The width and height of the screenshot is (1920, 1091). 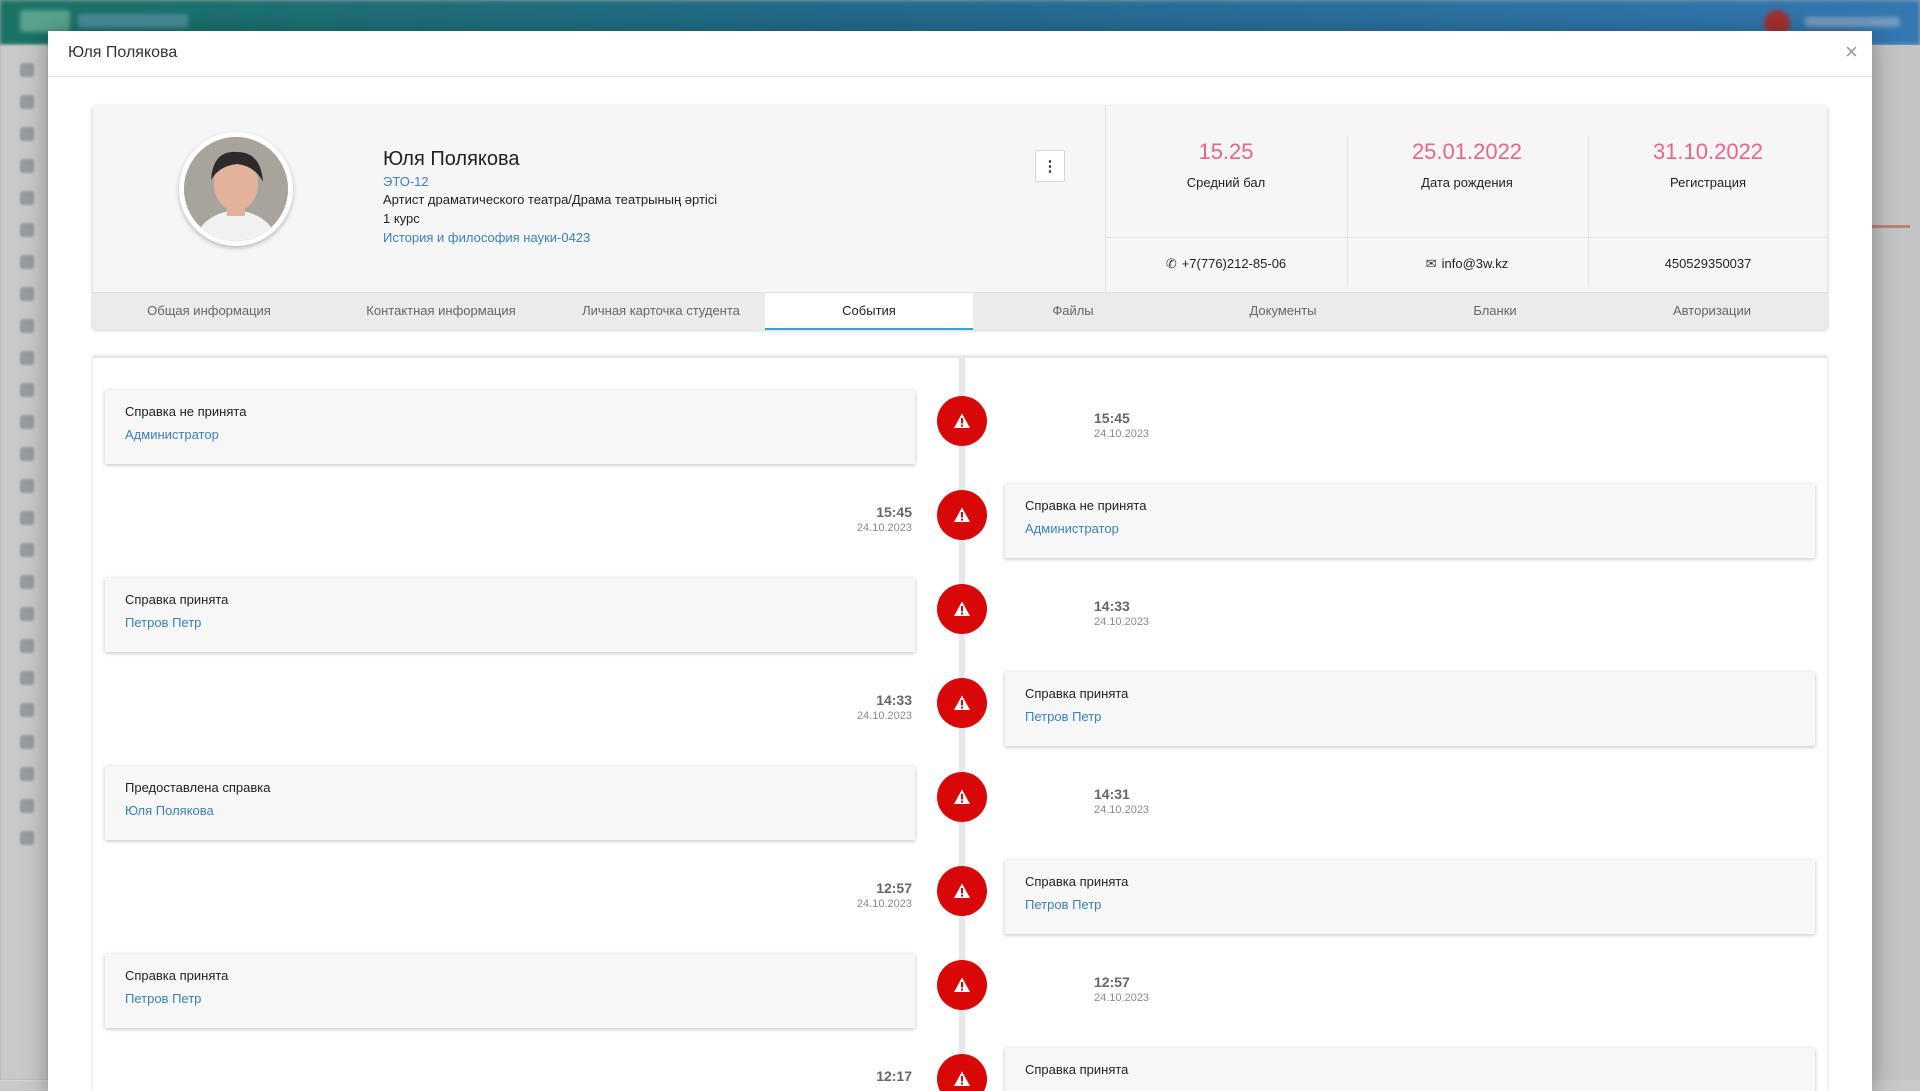 What do you see at coordinates (441, 311) in the screenshot?
I see `tab-contacts: Контактная информация` at bounding box center [441, 311].